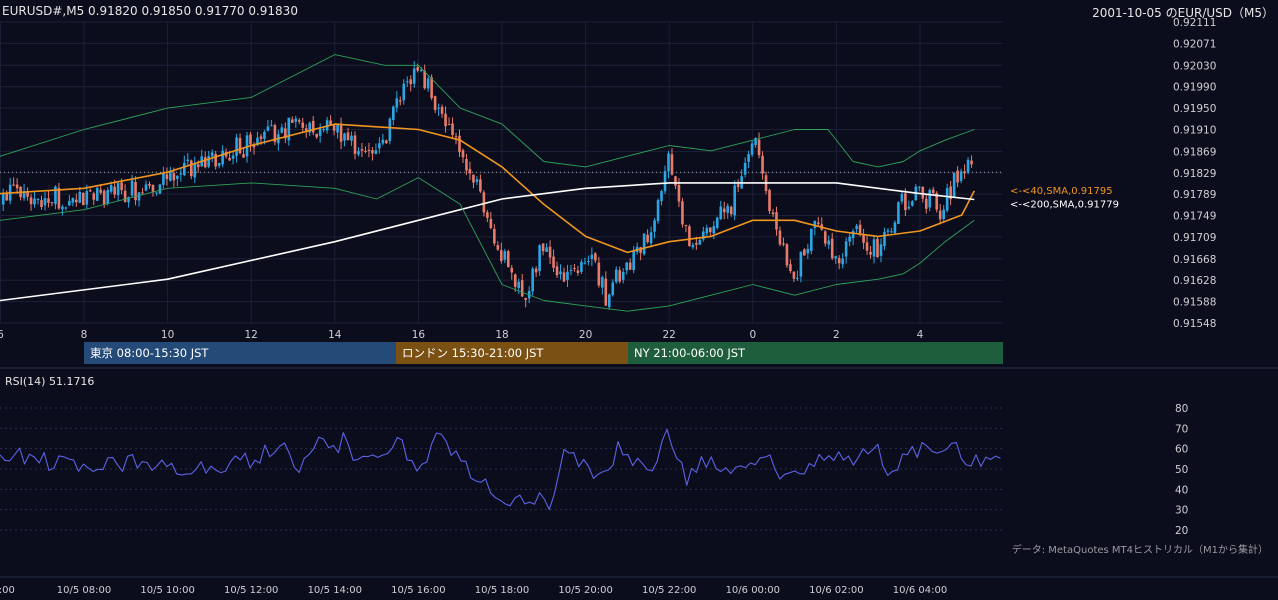  Describe the element at coordinates (418, 590) in the screenshot. I see `time-axis-tick-label: 10/5 16:00` at that location.